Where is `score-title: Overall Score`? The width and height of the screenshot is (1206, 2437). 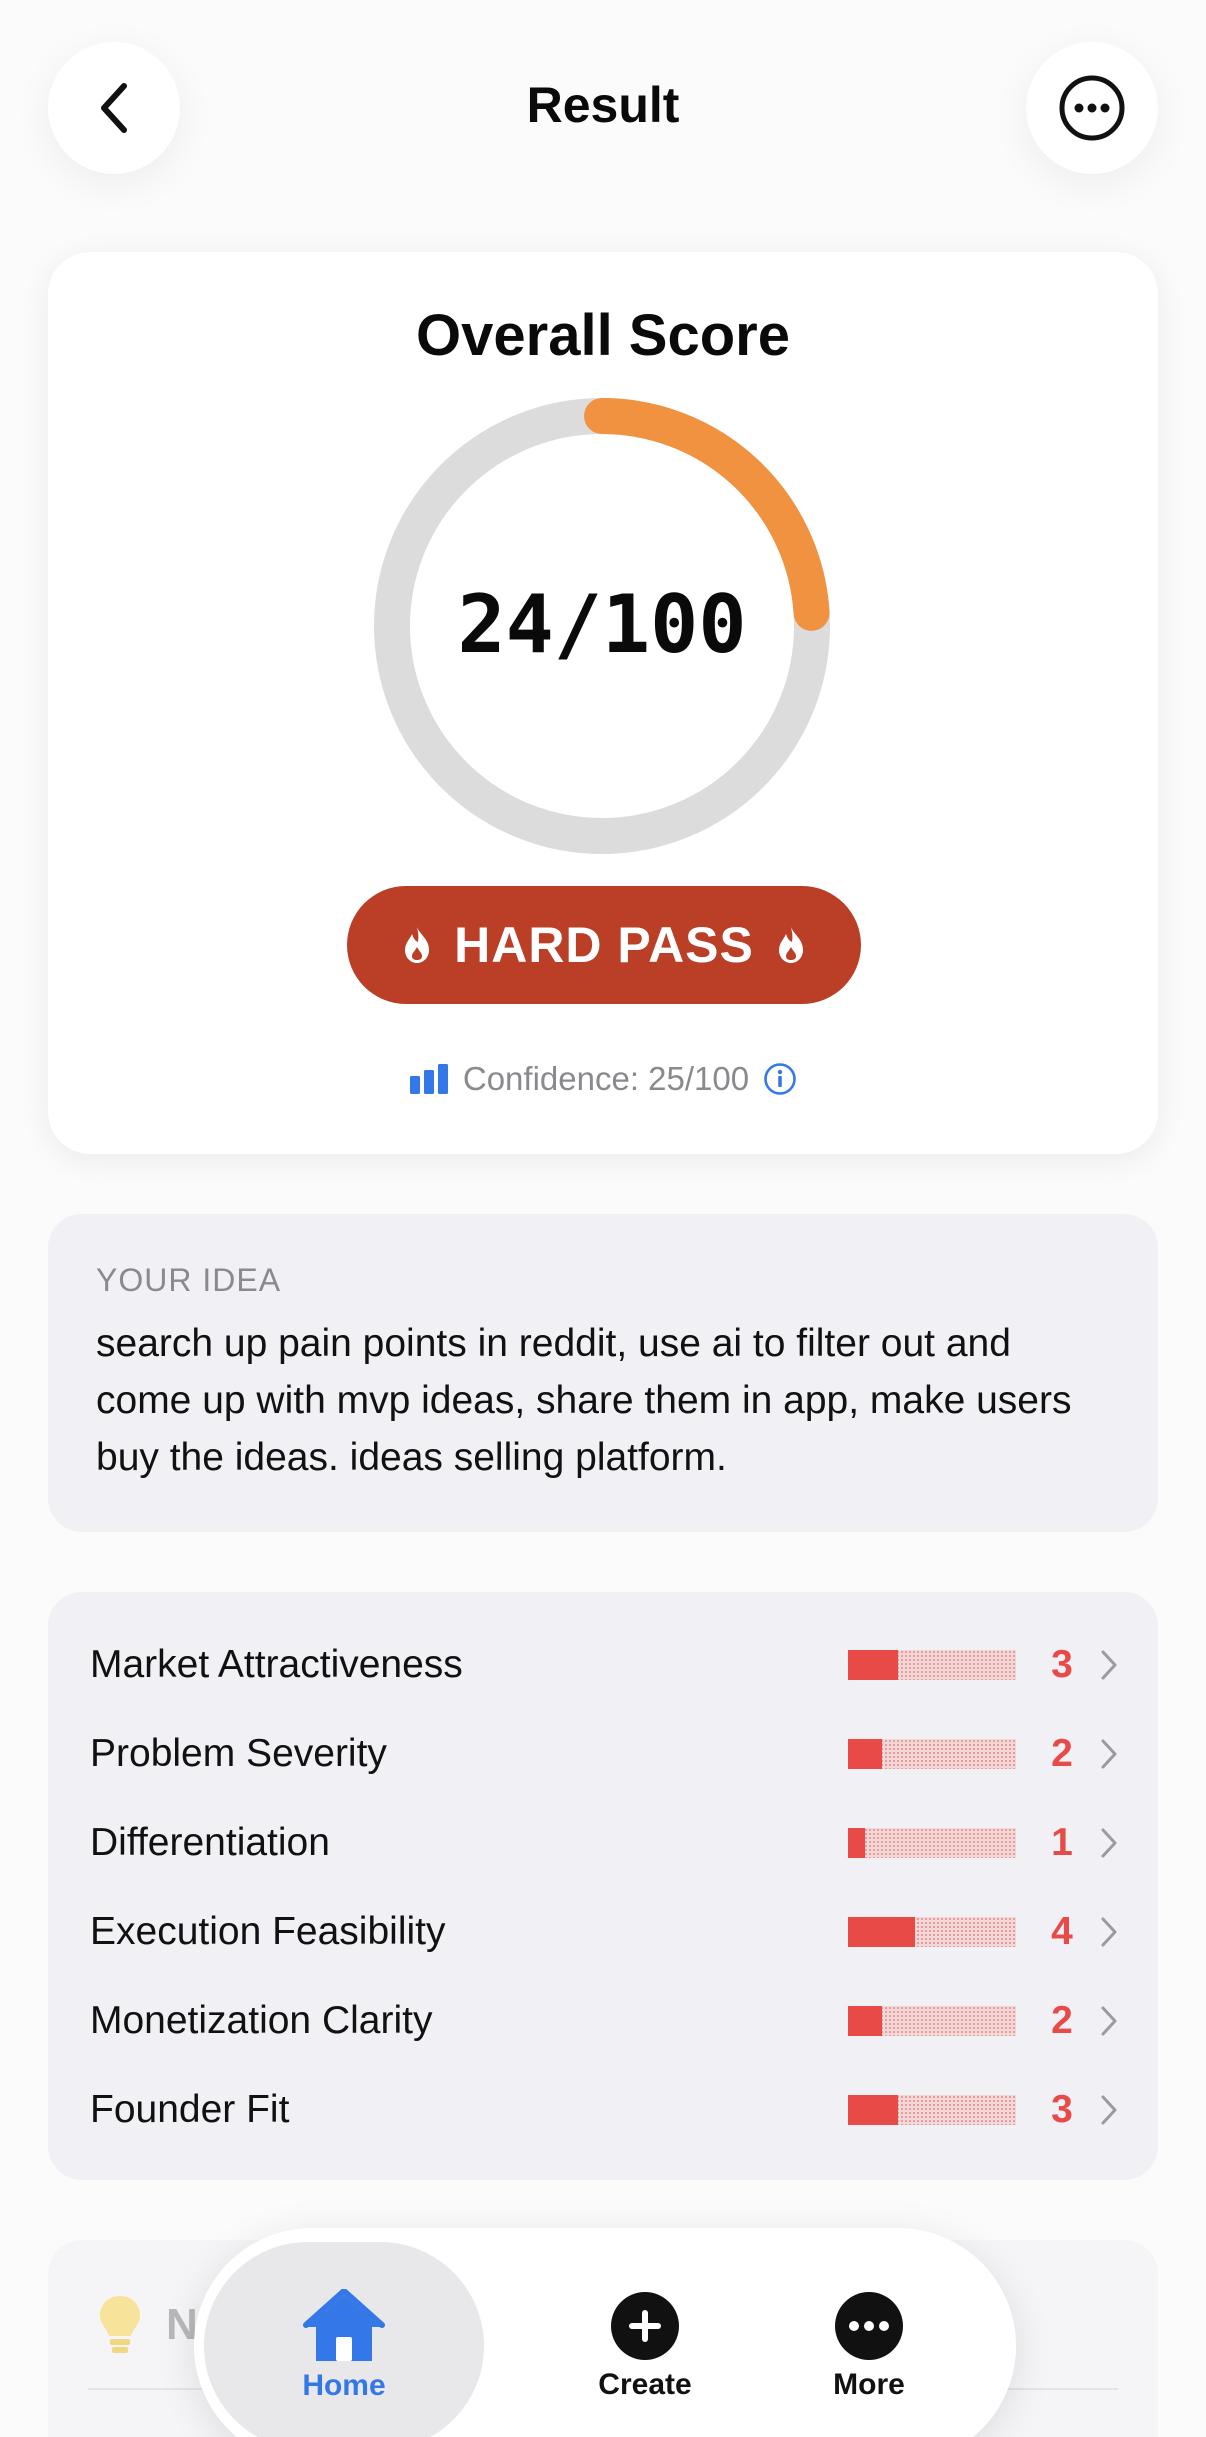
score-title: Overall Score is located at coordinates (603, 335).